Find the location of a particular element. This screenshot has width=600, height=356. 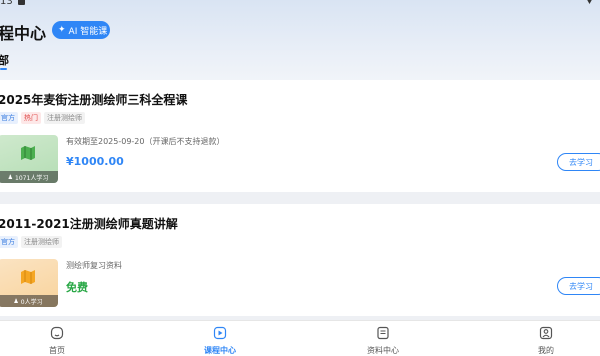

ai-course-button: ✦ AI 智能课 is located at coordinates (81, 30).